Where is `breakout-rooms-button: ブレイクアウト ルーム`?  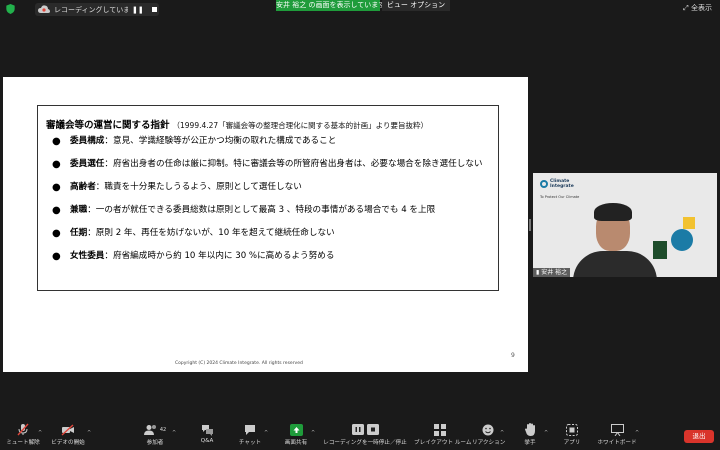 breakout-rooms-button: ブレイクアウト ルーム is located at coordinates (443, 434).